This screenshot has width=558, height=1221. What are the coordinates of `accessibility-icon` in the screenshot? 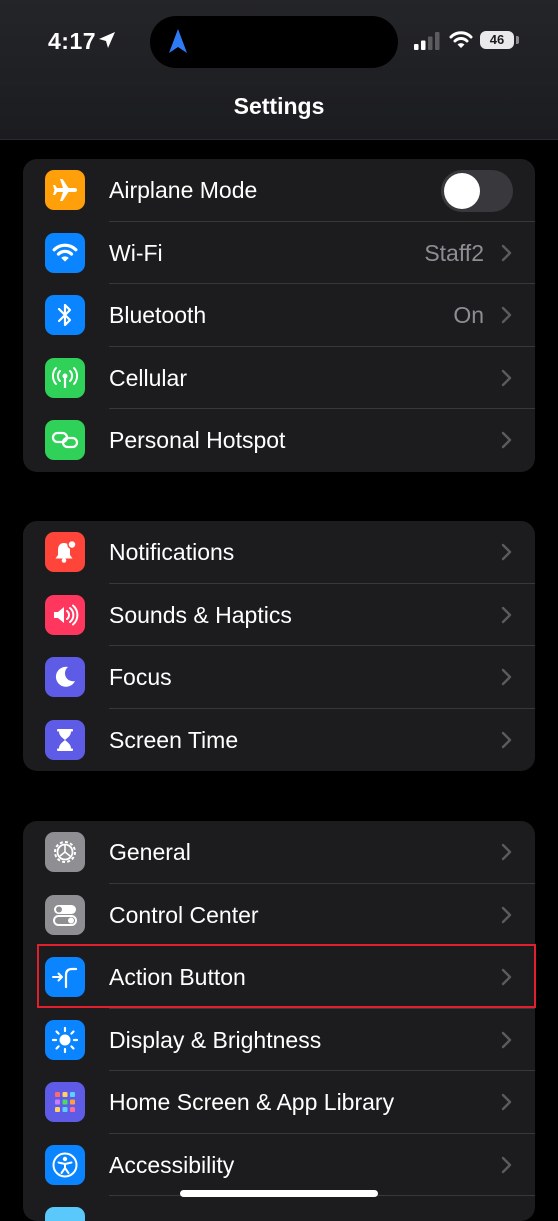 It's located at (65, 1164).